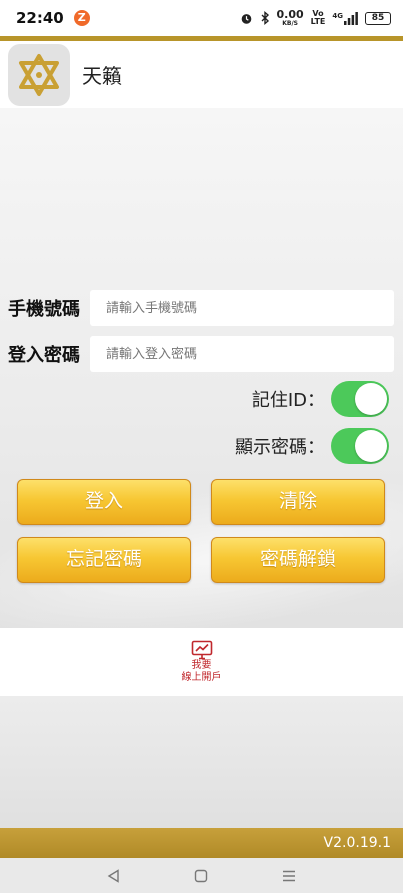  Describe the element at coordinates (288, 400) in the screenshot. I see `remember-id-label: 記住ID：` at that location.